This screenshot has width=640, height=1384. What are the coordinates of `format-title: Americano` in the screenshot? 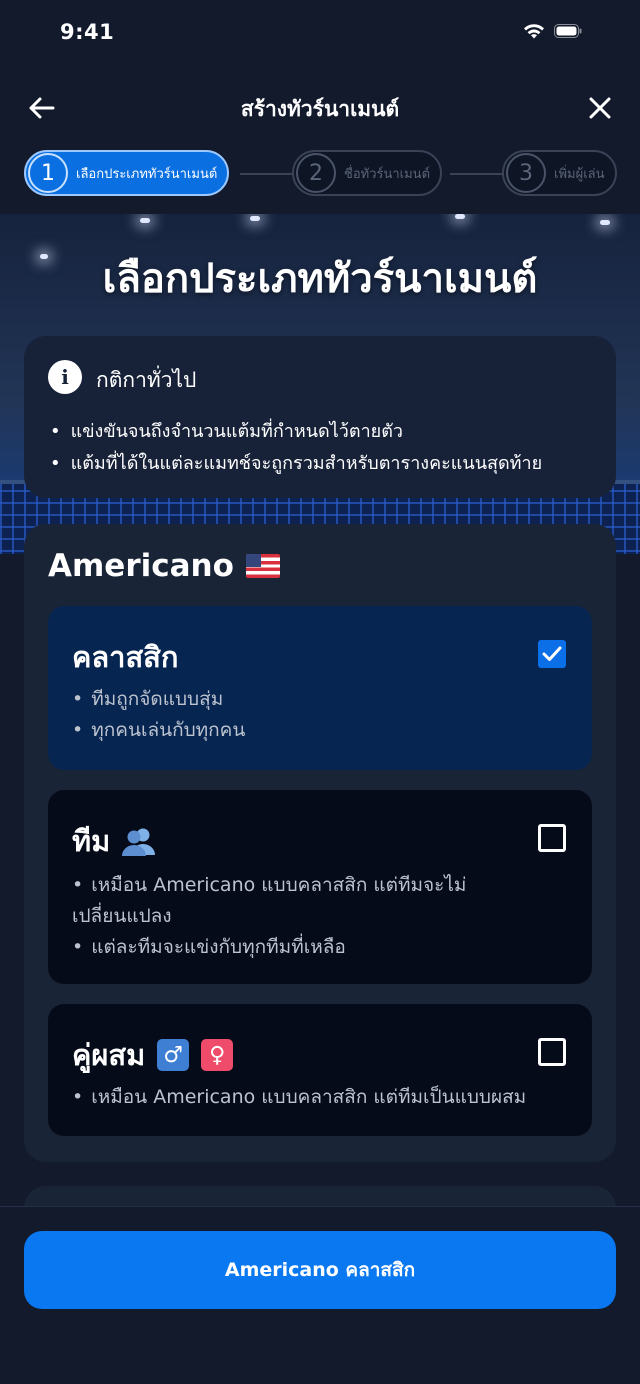 It's located at (164, 566).